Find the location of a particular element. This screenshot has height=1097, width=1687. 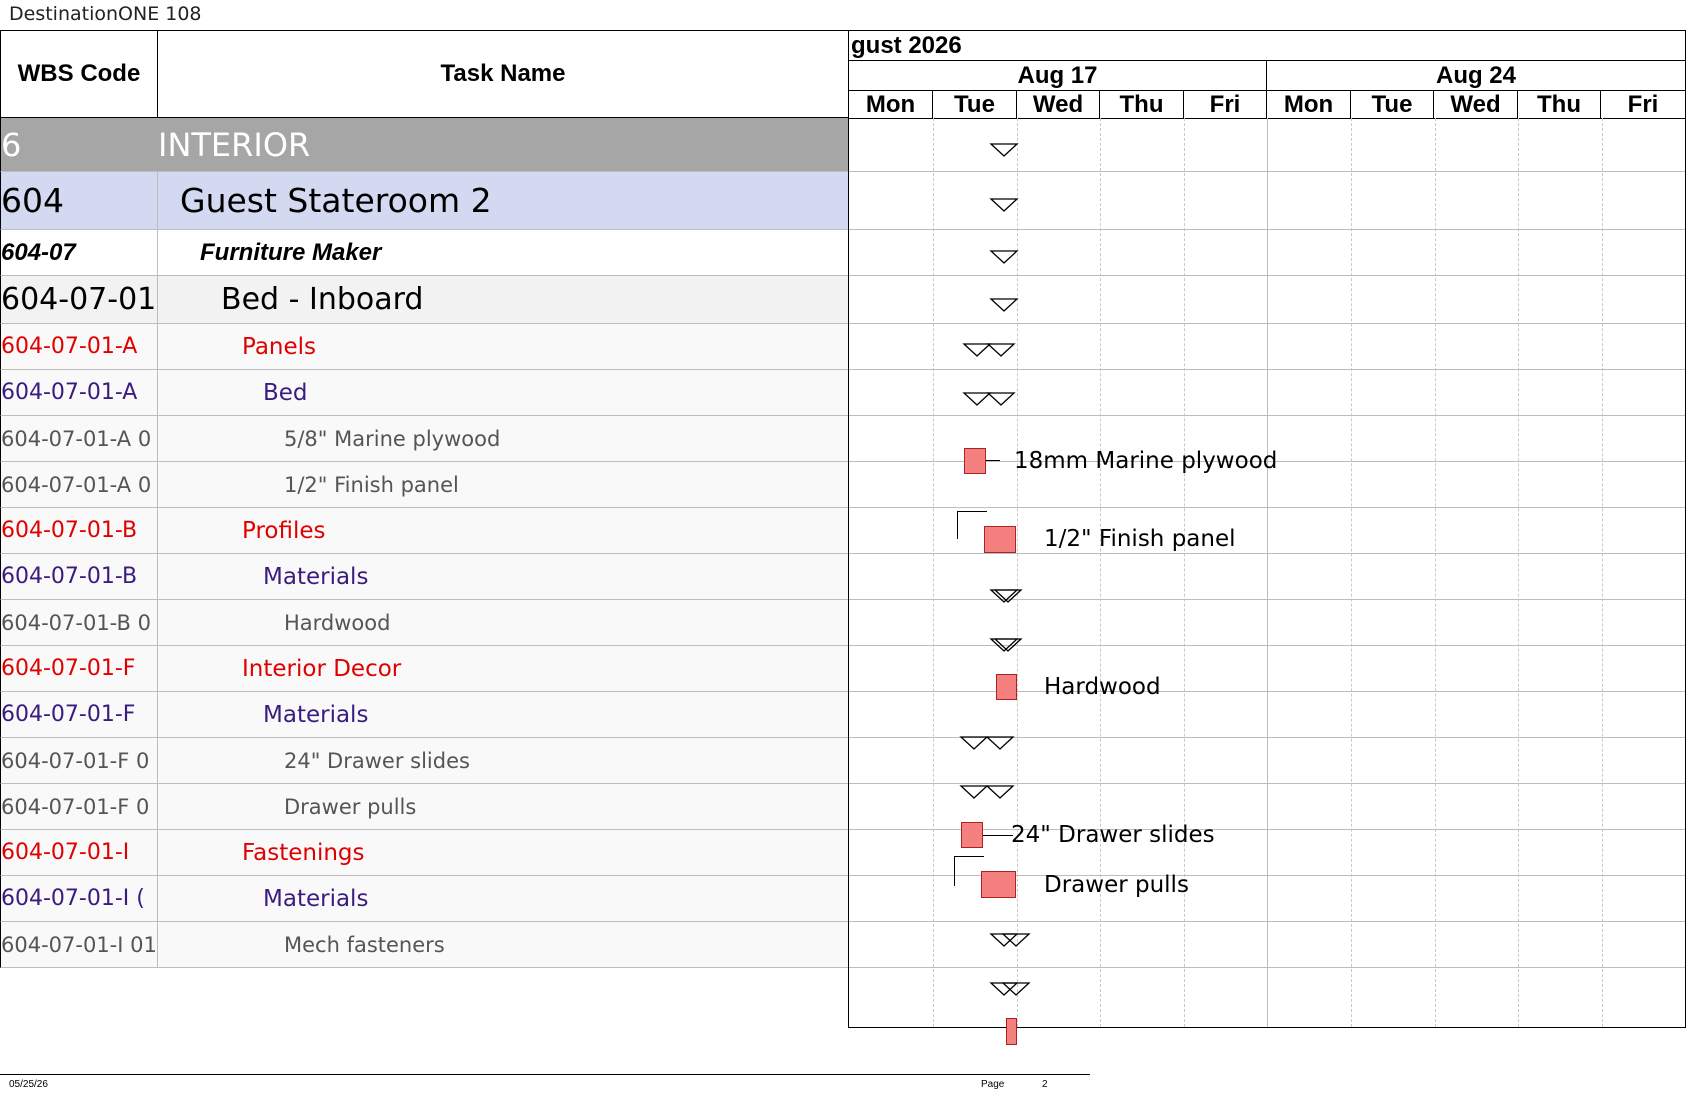

task-row: 604-07-01 Bed - Inboard is located at coordinates (424, 300).